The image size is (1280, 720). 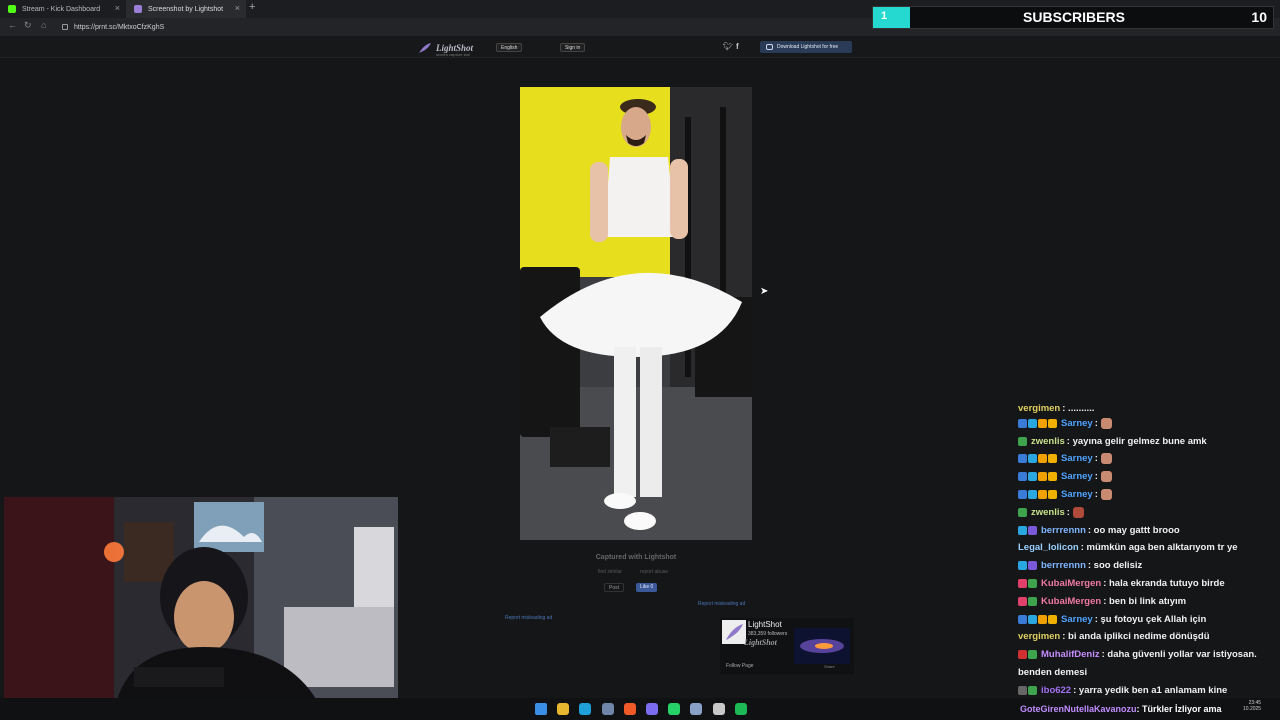 What do you see at coordinates (1052, 672) in the screenshot?
I see `chat-message: benden demesi` at bounding box center [1052, 672].